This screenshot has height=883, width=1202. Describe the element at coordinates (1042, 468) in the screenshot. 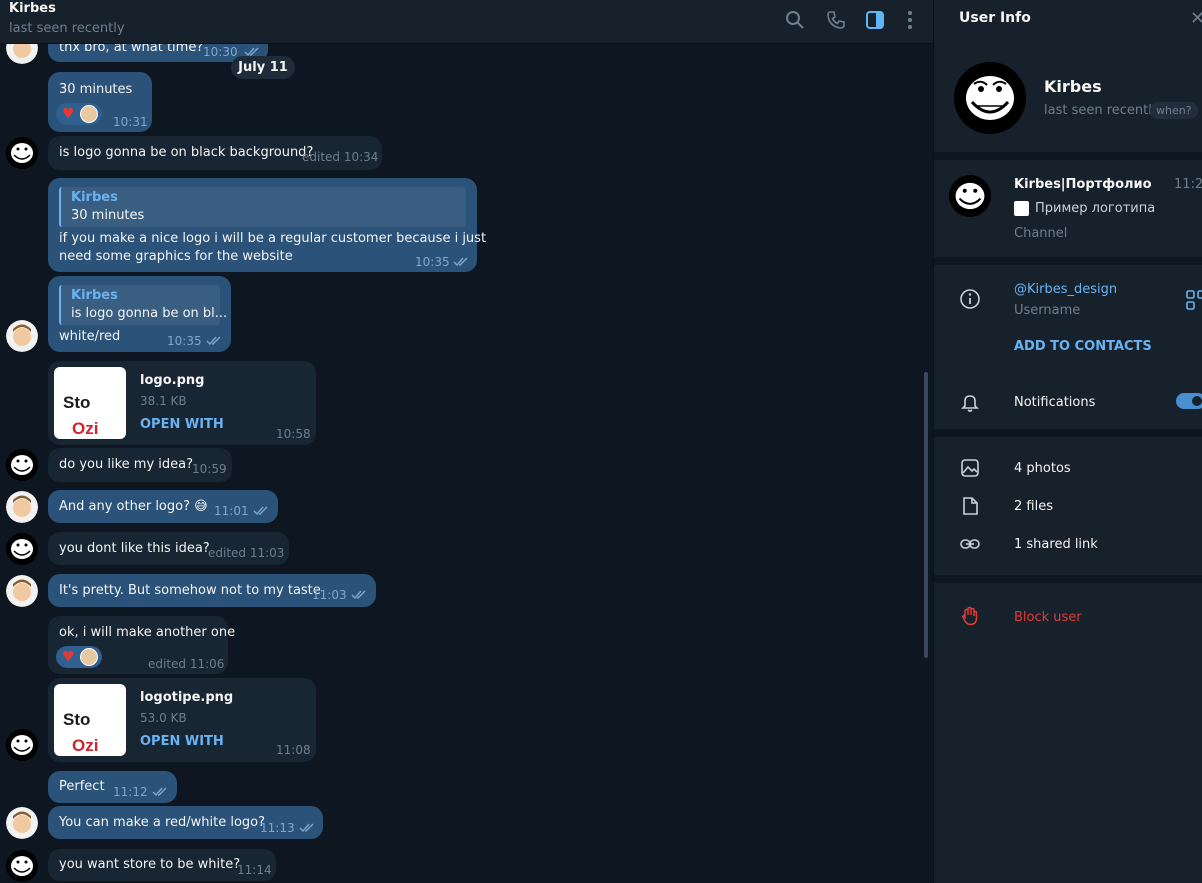

I see `photos-link: 4 photos` at that location.